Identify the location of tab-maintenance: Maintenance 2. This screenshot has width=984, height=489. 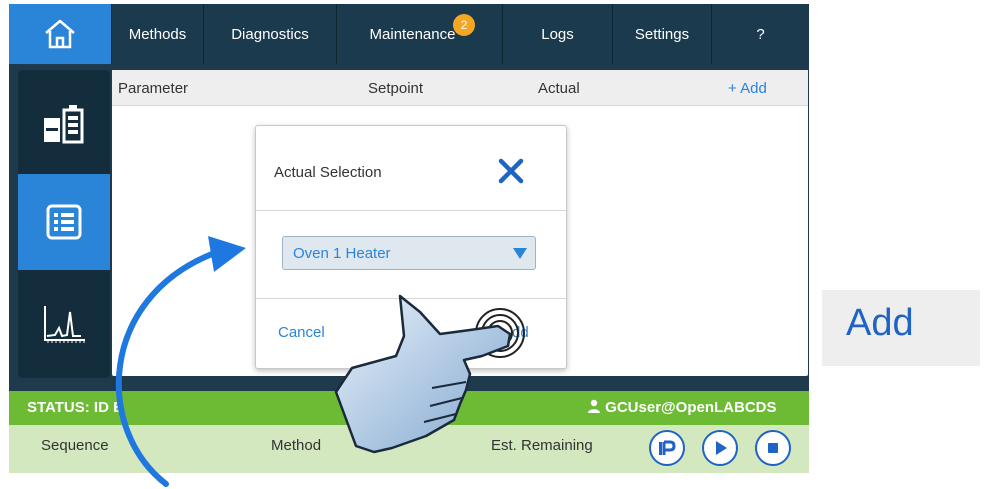
(420, 34).